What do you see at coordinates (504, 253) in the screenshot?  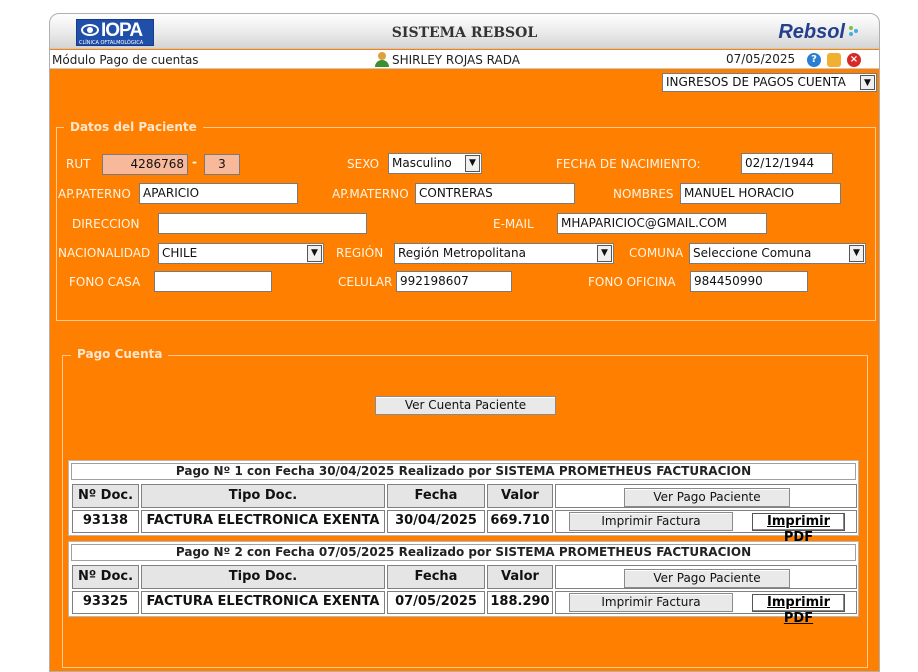 I see `region-select: Región Metropolitana ▼` at bounding box center [504, 253].